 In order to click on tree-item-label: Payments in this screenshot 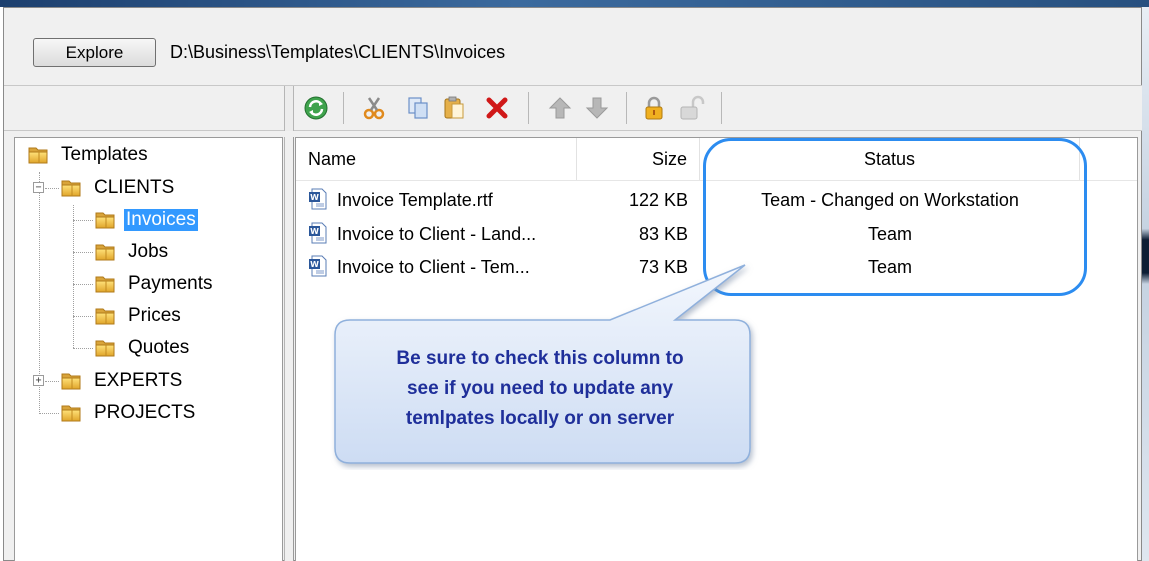, I will do `click(170, 283)`.